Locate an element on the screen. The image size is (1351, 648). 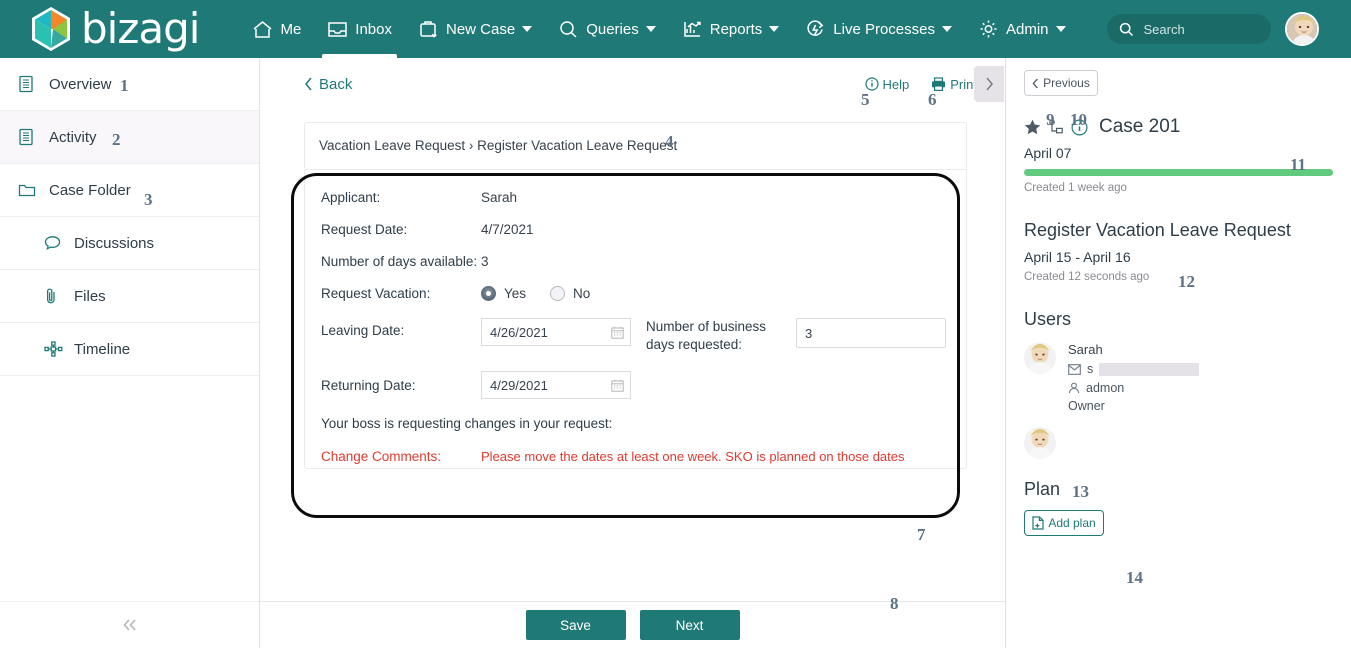
user-entry: Sarah s admon Owner is located at coordinates (1178, 377).